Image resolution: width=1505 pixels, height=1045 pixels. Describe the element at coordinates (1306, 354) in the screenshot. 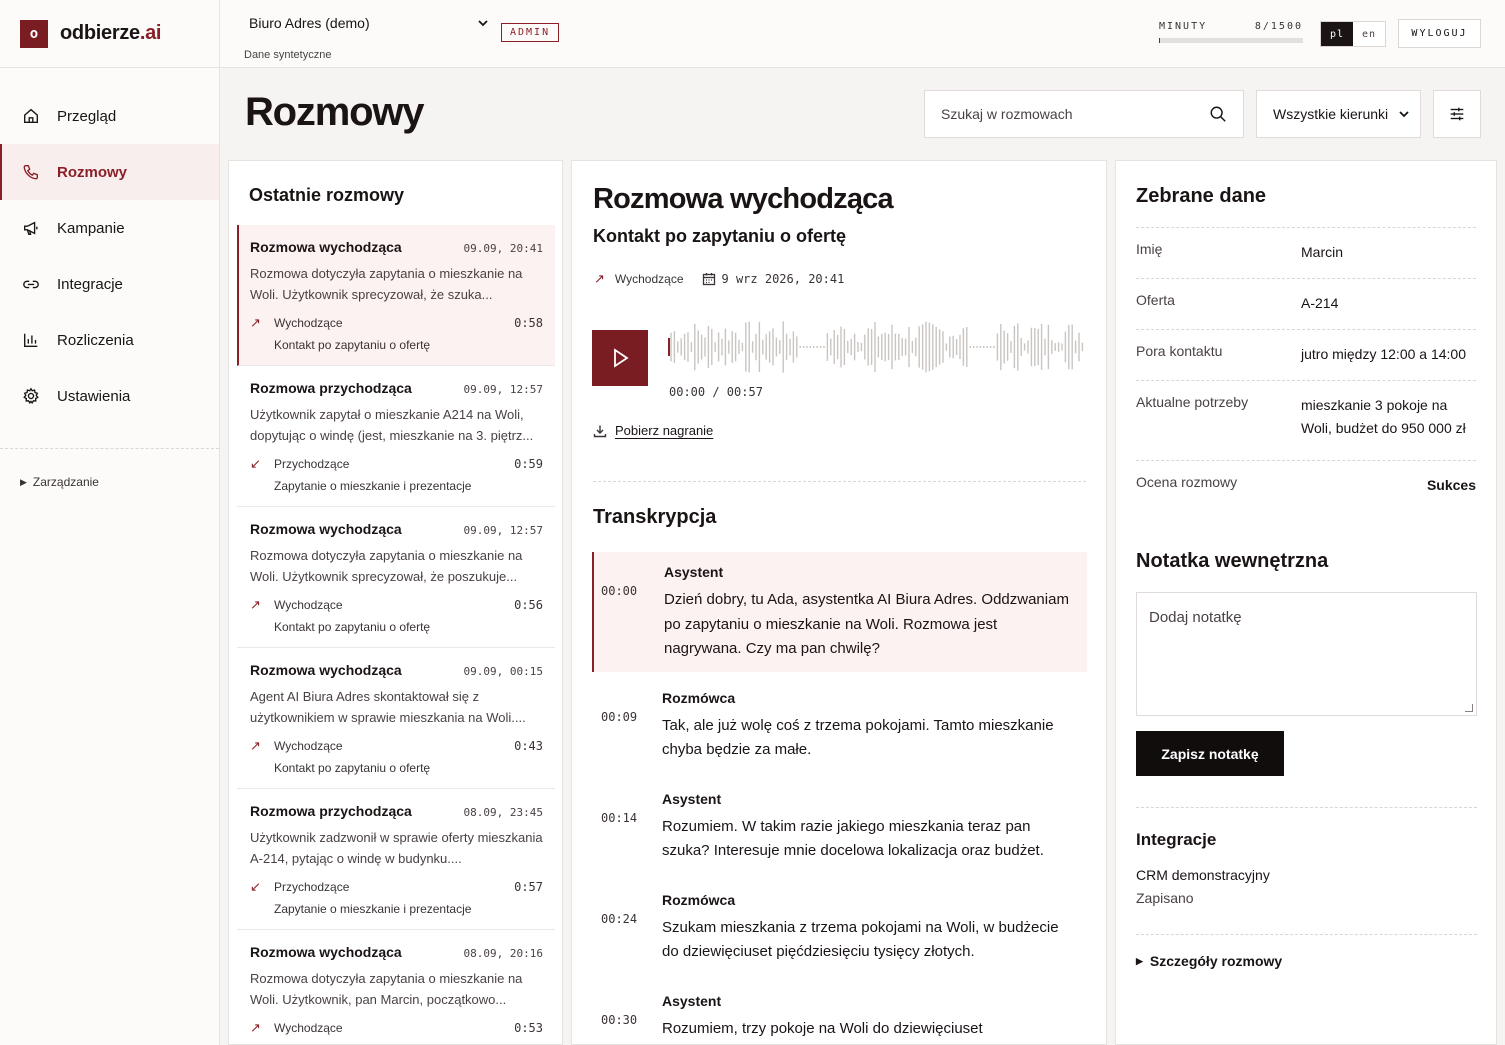

I see `collected-field-row: Pora kontaktu jutro między 12:00 a 14:00` at that location.